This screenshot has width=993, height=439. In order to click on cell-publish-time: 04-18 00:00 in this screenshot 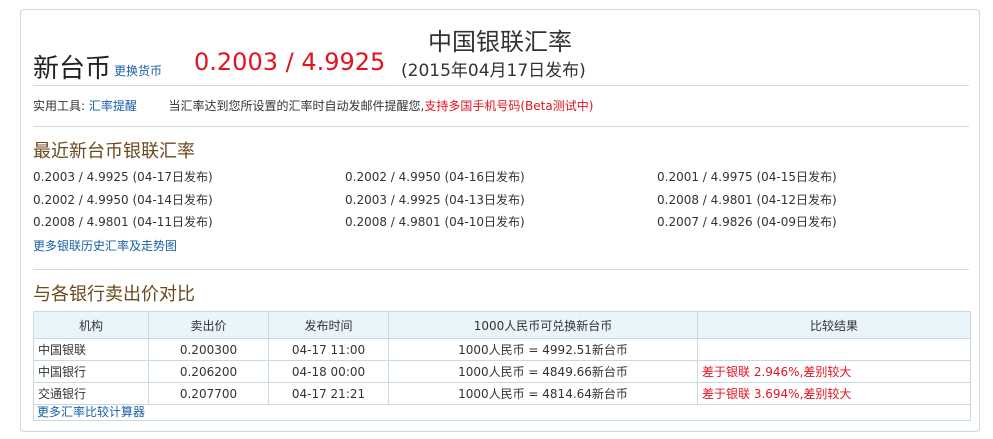, I will do `click(328, 371)`.